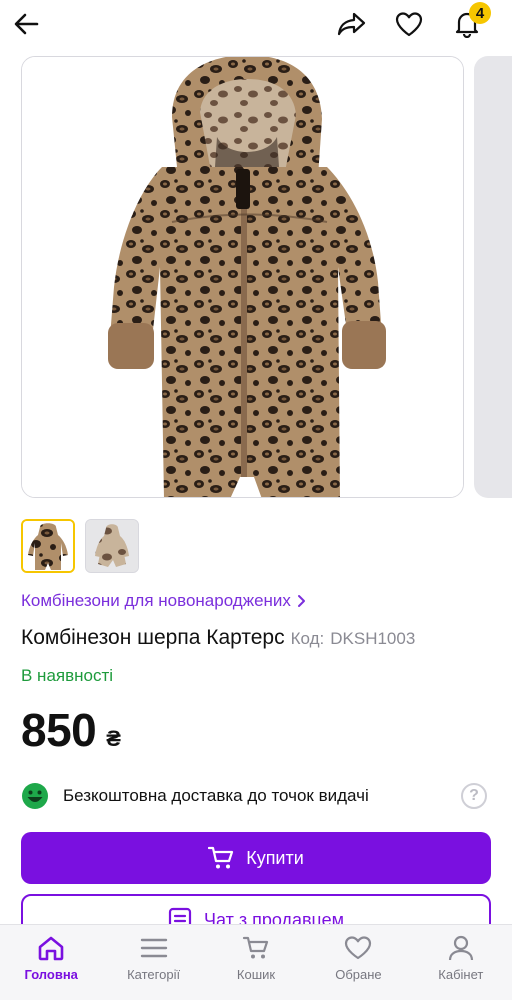  Describe the element at coordinates (51, 974) in the screenshot. I see `tab-home-label: Головна` at that location.